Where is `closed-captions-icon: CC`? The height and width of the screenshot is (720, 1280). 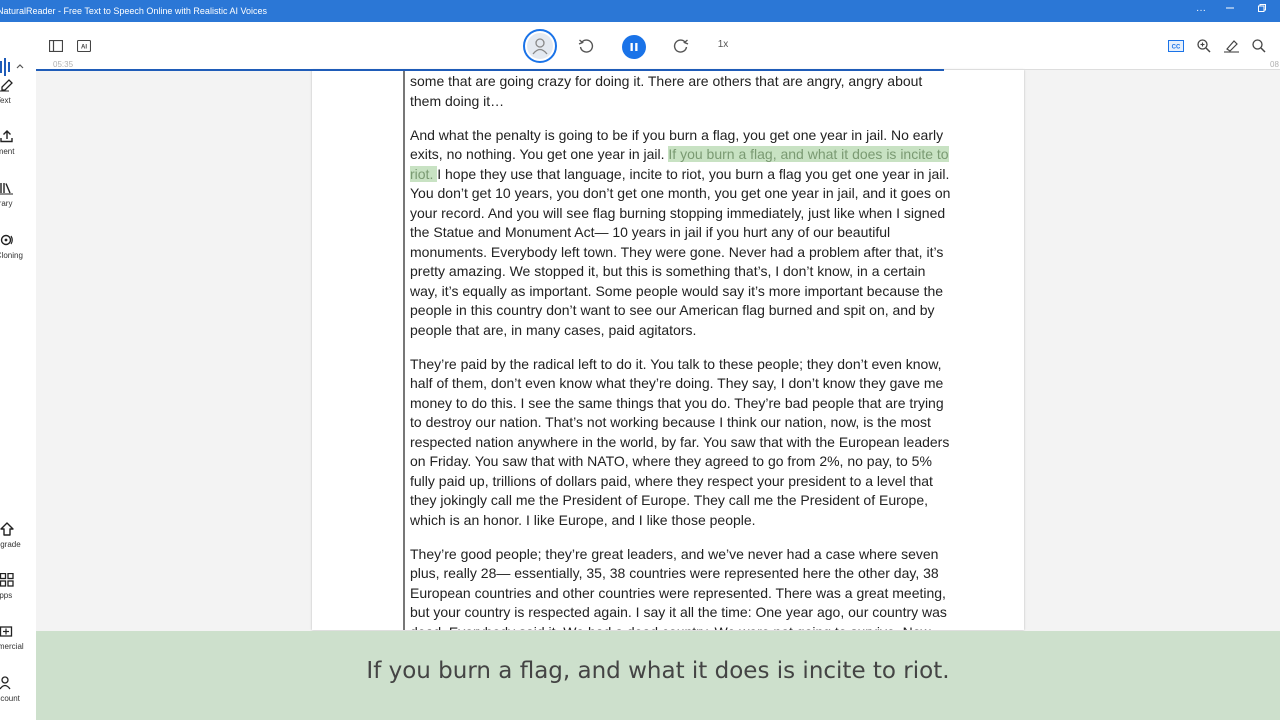
closed-captions-icon: CC is located at coordinates (1176, 46).